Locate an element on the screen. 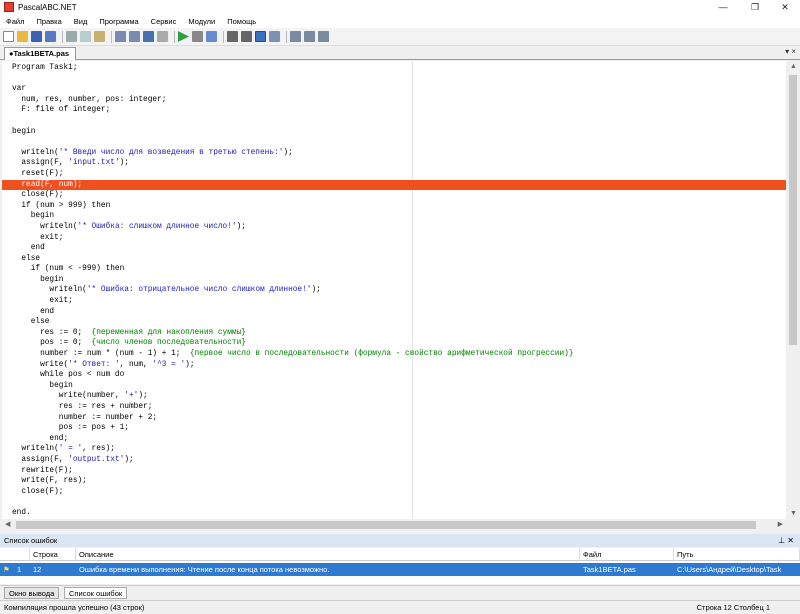  code-line: write(F, res); is located at coordinates (292, 481).